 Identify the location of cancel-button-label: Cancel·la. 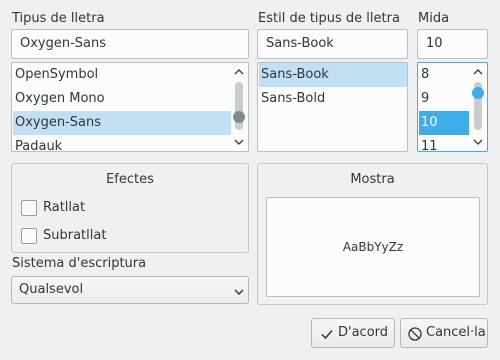
(456, 332).